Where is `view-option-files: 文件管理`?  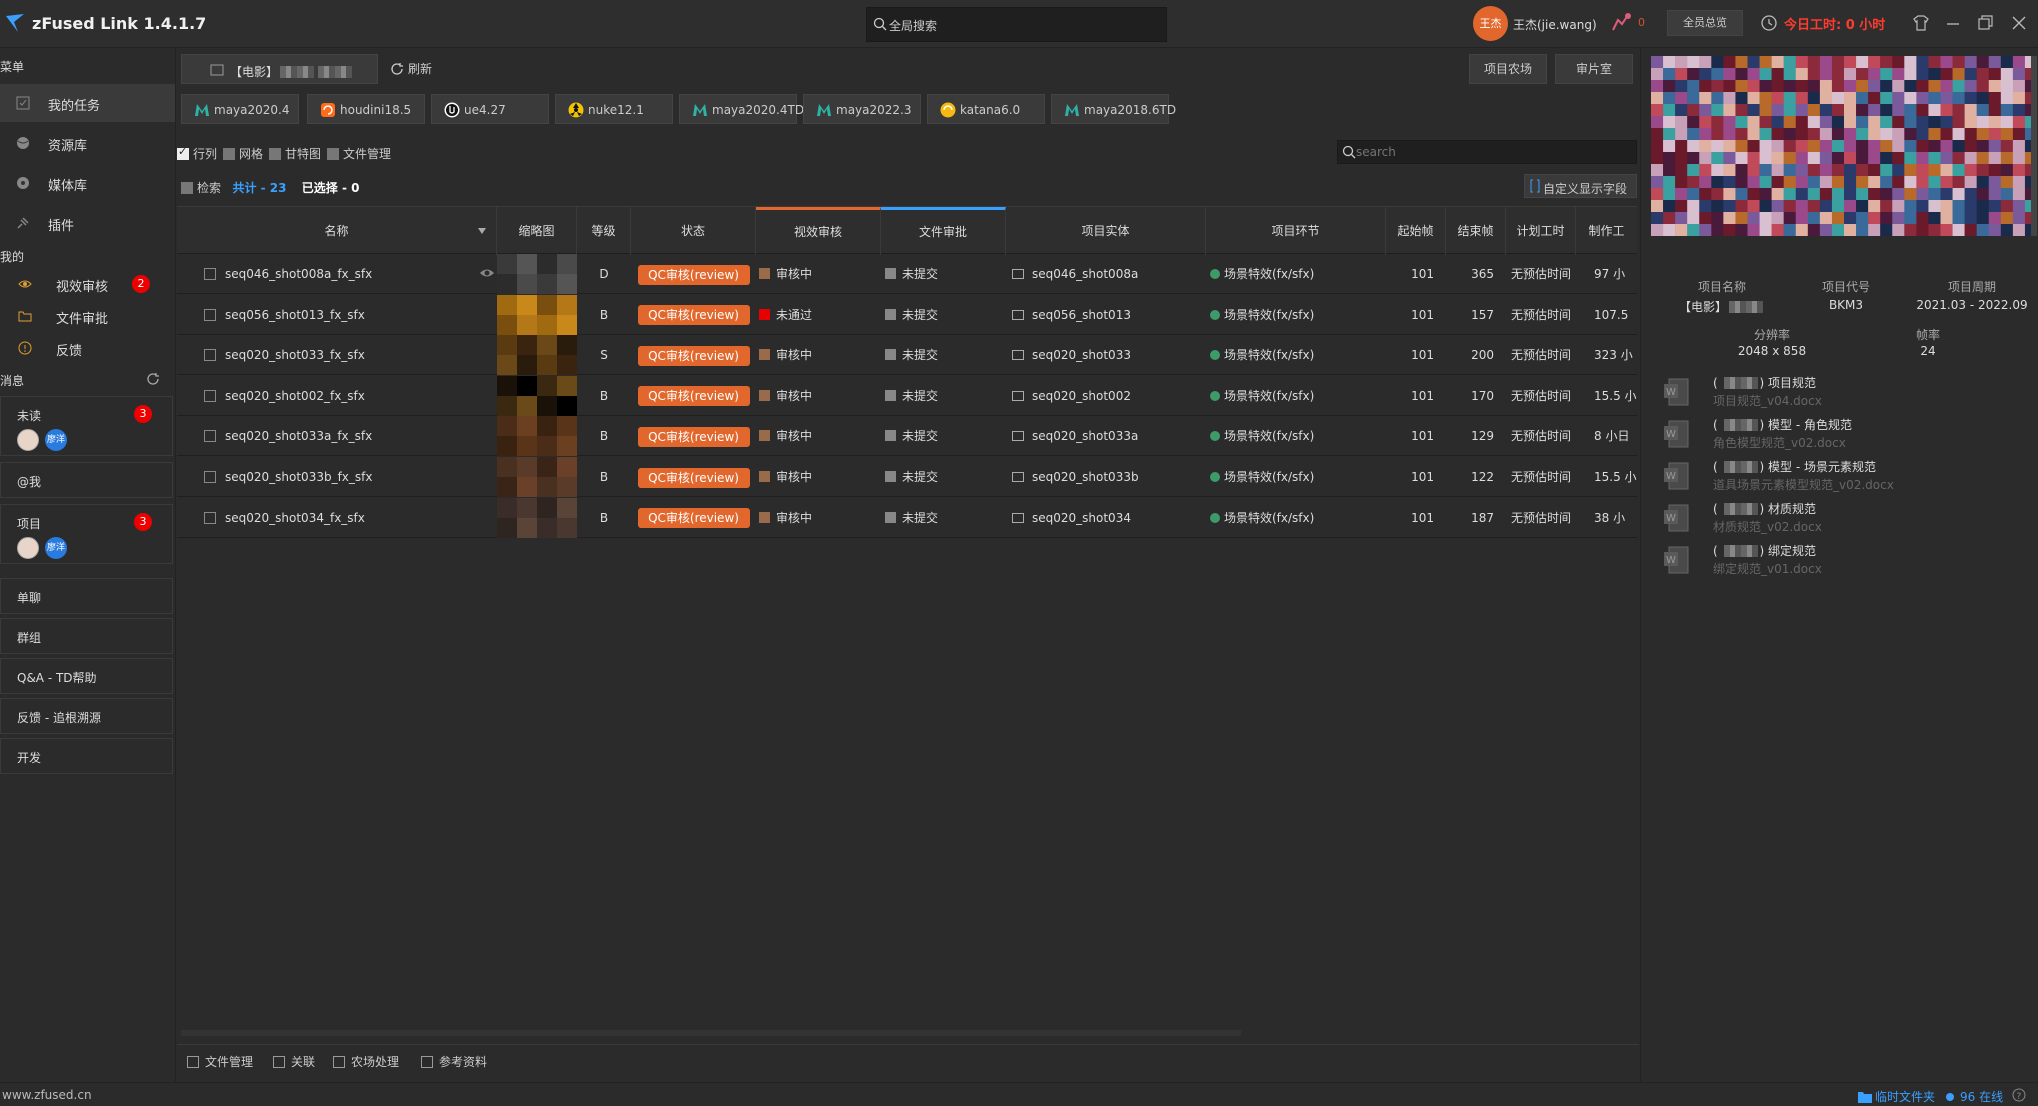
view-option-files: 文件管理 is located at coordinates (359, 153).